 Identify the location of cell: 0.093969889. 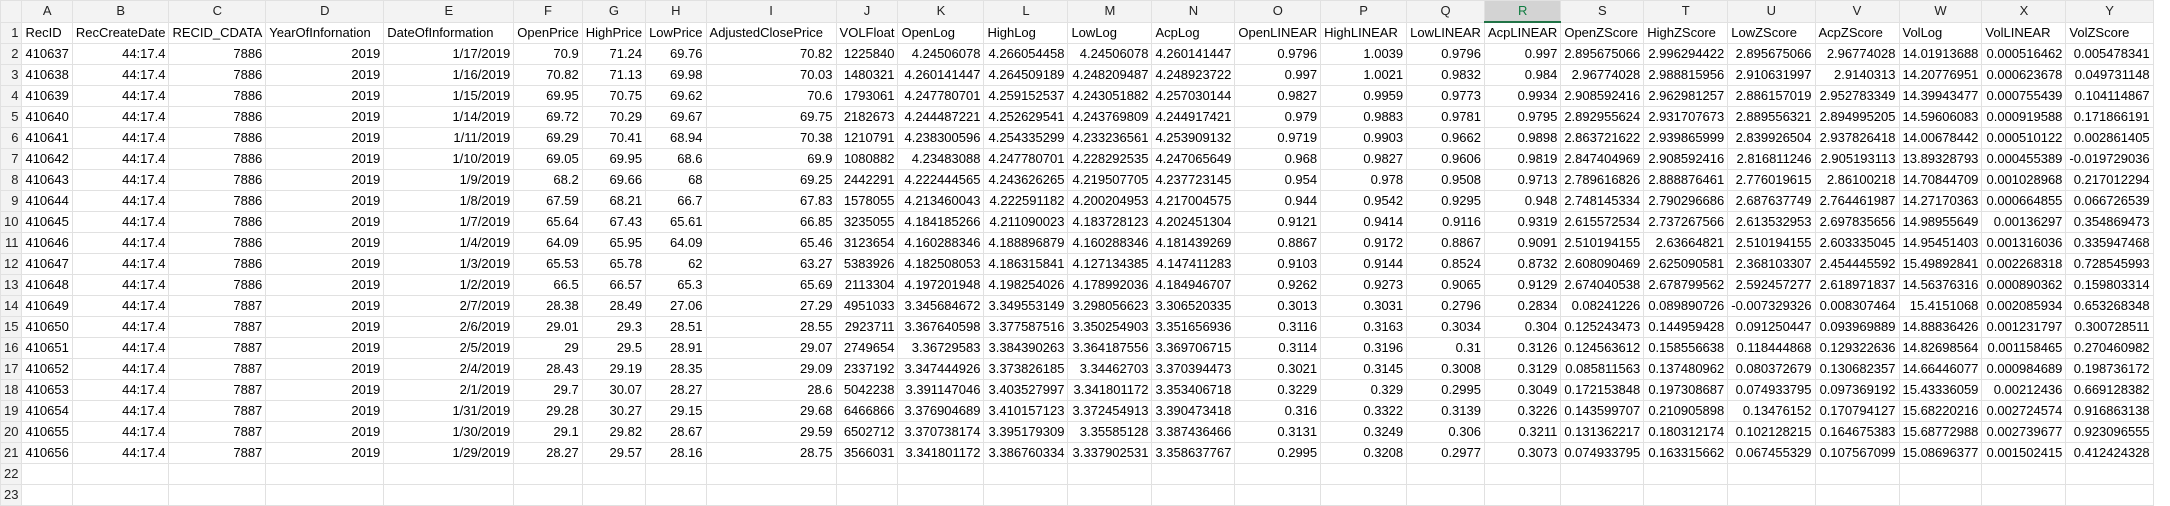
(1857, 327).